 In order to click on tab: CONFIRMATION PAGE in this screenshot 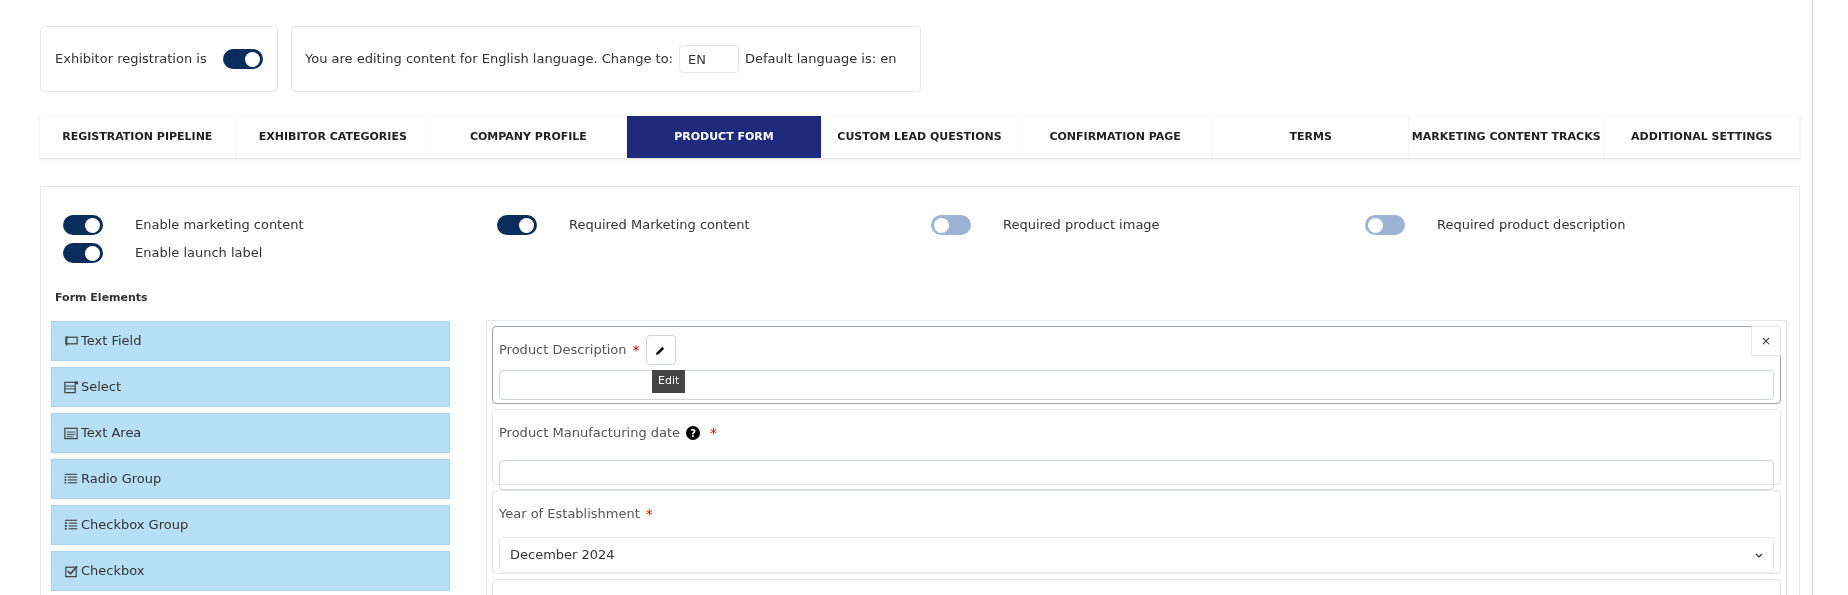, I will do `click(1115, 137)`.